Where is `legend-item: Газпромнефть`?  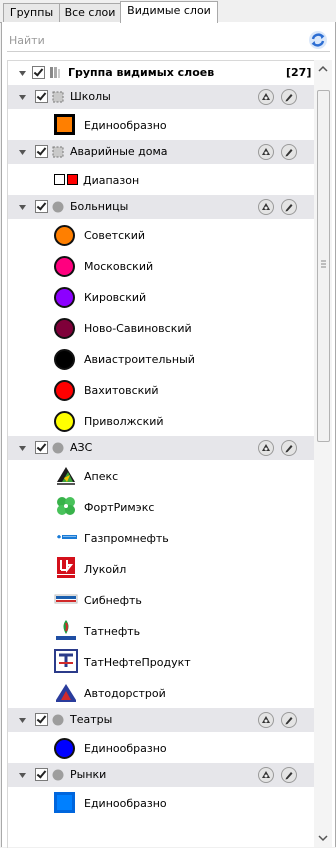
legend-item: Газпромнефть is located at coordinates (161, 537).